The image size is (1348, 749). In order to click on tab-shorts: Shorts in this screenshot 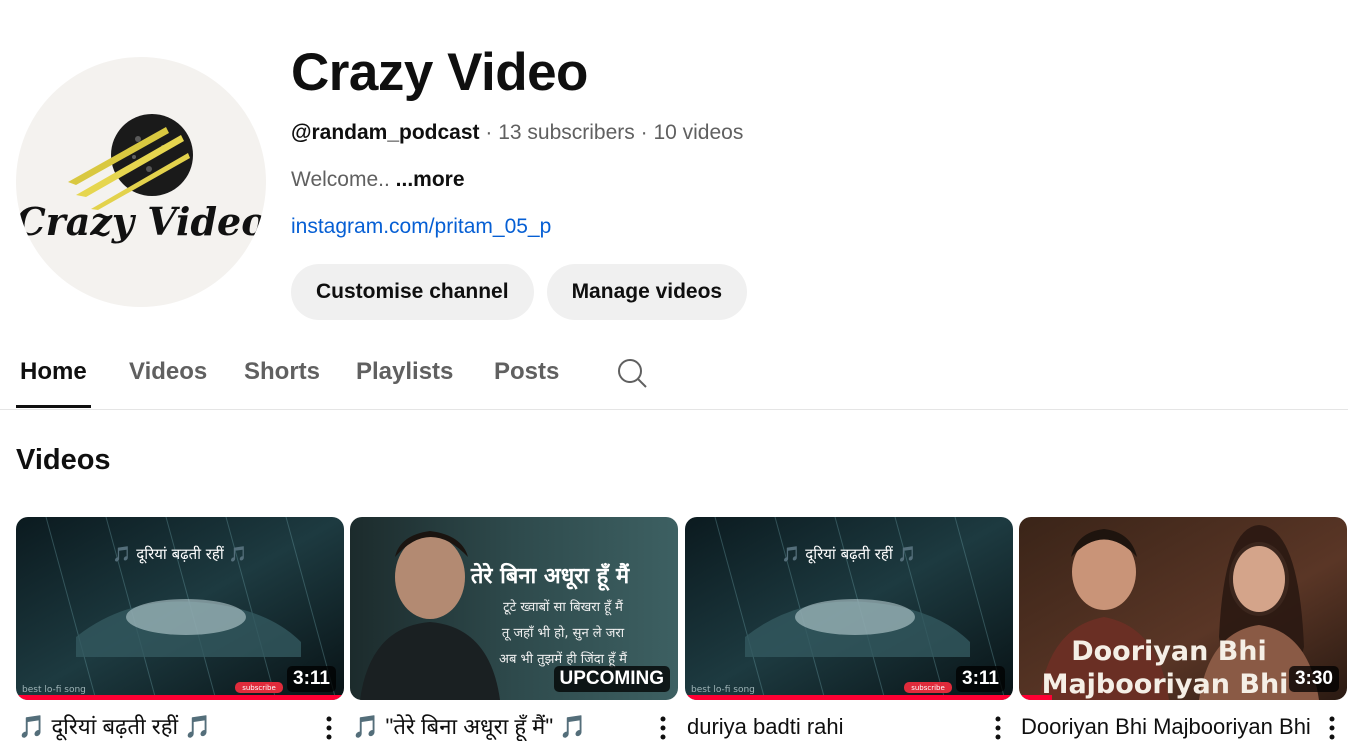, I will do `click(282, 372)`.